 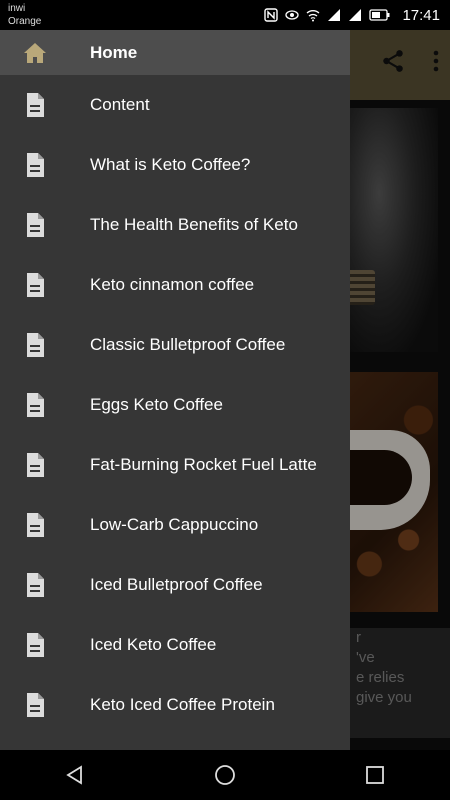 What do you see at coordinates (153, 644) in the screenshot?
I see `drawer-item-label: Iced Keto Coffee` at bounding box center [153, 644].